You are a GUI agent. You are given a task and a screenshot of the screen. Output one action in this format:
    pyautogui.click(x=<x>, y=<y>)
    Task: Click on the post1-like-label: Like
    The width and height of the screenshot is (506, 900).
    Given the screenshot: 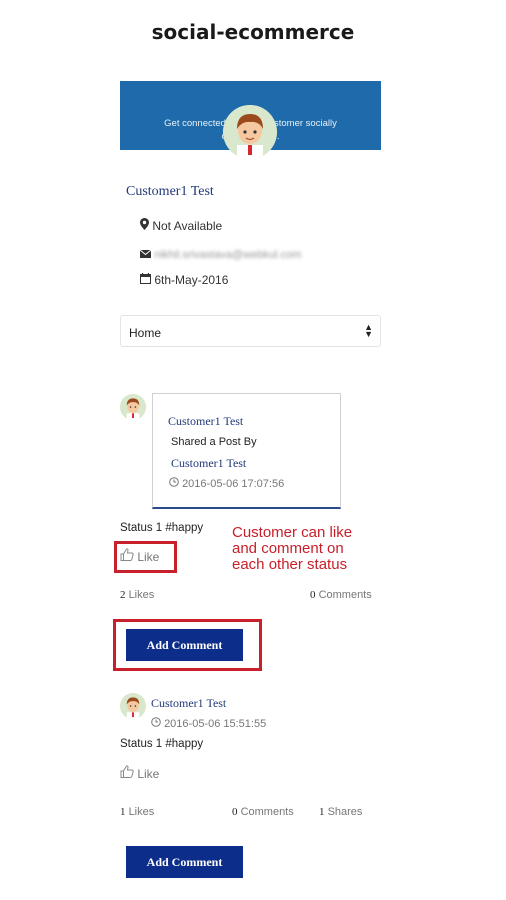 What is the action you would take?
    pyautogui.click(x=148, y=557)
    